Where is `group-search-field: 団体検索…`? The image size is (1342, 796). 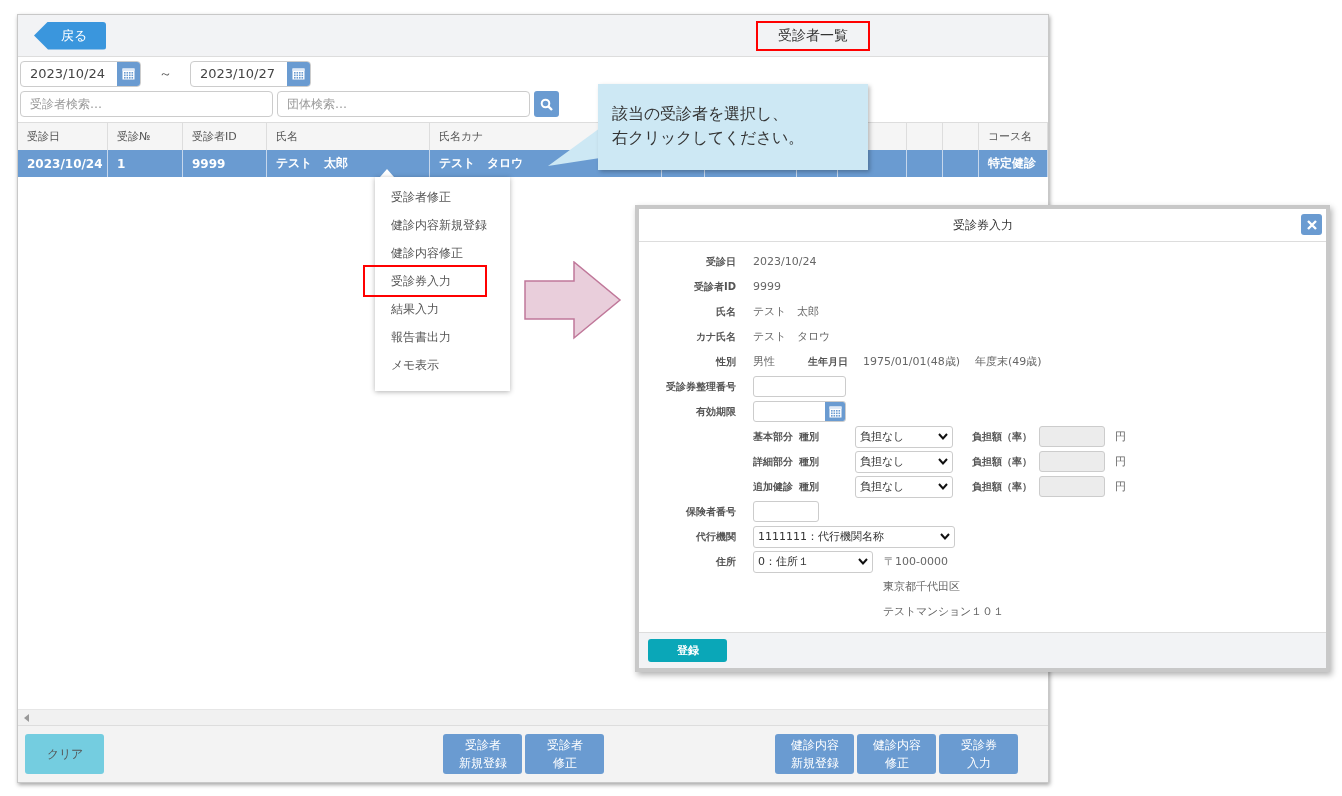
group-search-field: 団体検索… is located at coordinates (403, 104).